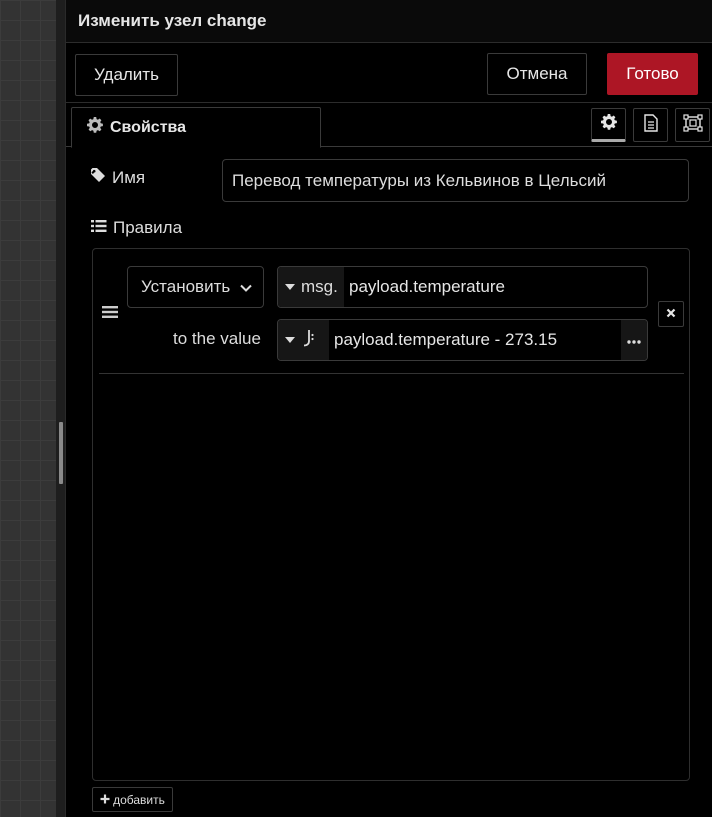  Describe the element at coordinates (172, 20) in the screenshot. I see `tray-title: Изменить узел change` at that location.